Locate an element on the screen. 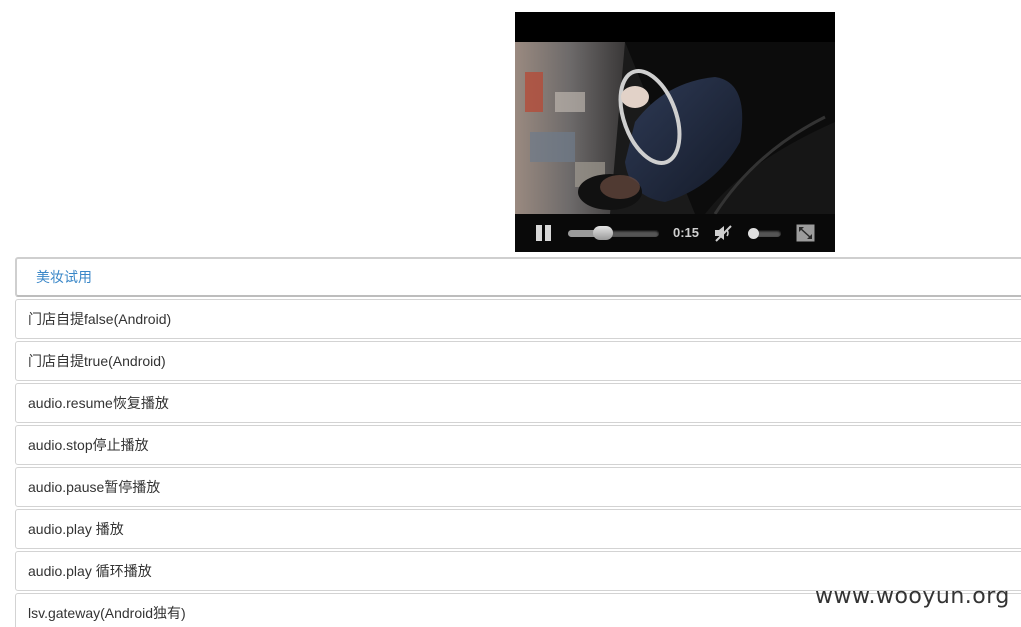 The image size is (1021, 627). list-item-audio-play: audio.play 播放 is located at coordinates (518, 529).